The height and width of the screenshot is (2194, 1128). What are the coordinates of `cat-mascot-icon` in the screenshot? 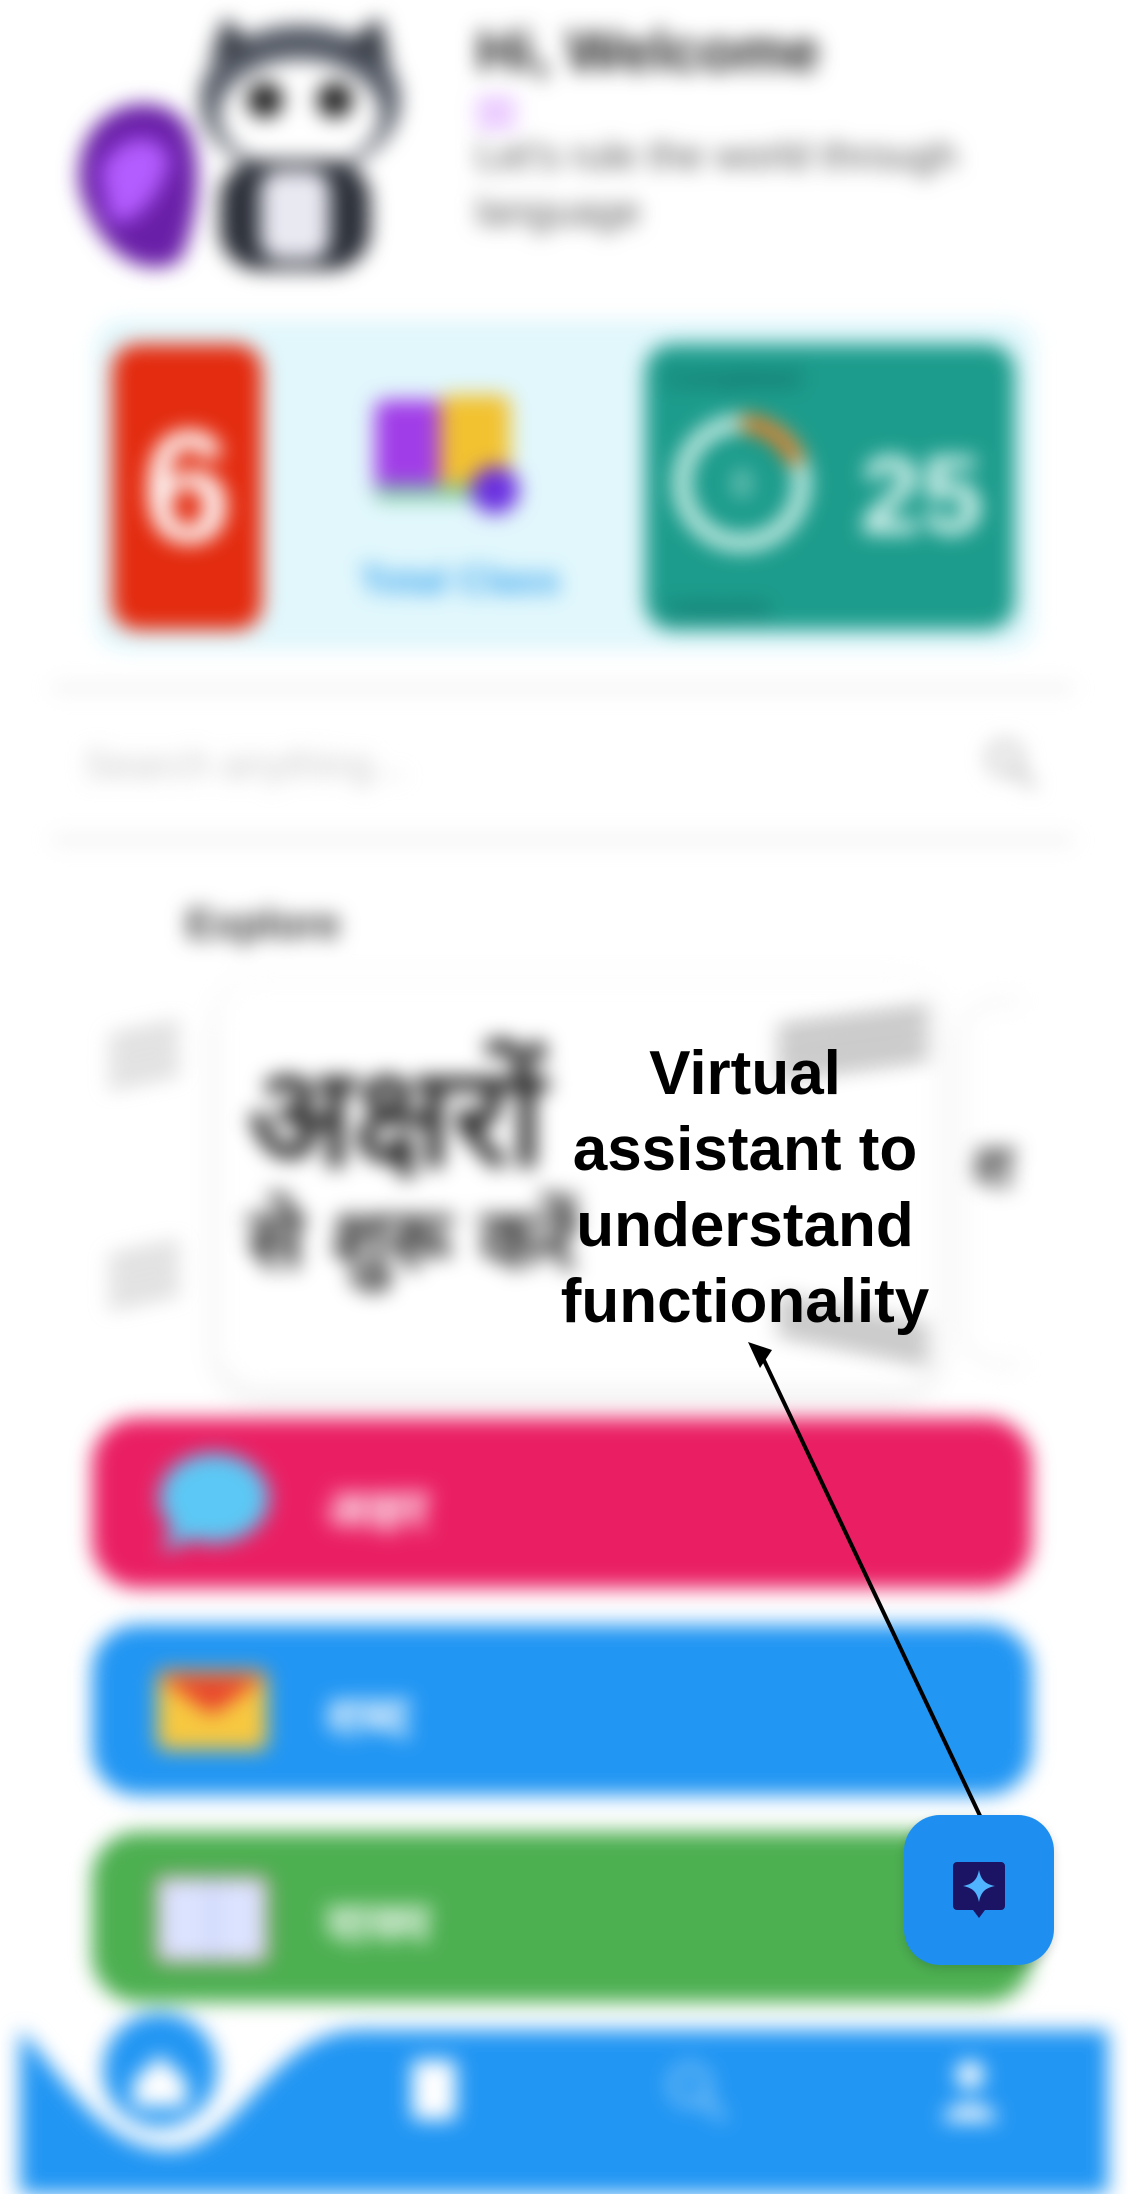 It's located at (239, 145).